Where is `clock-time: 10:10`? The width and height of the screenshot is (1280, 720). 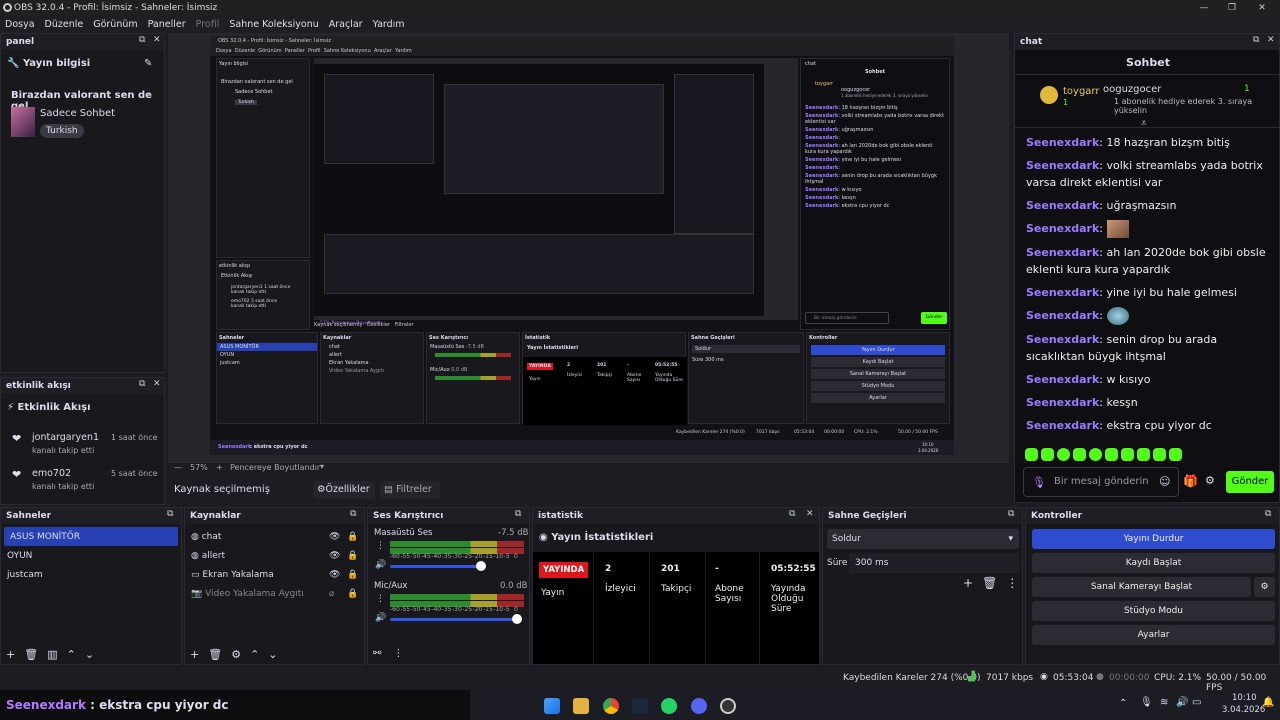
clock-time: 10:10 is located at coordinates (1244, 698).